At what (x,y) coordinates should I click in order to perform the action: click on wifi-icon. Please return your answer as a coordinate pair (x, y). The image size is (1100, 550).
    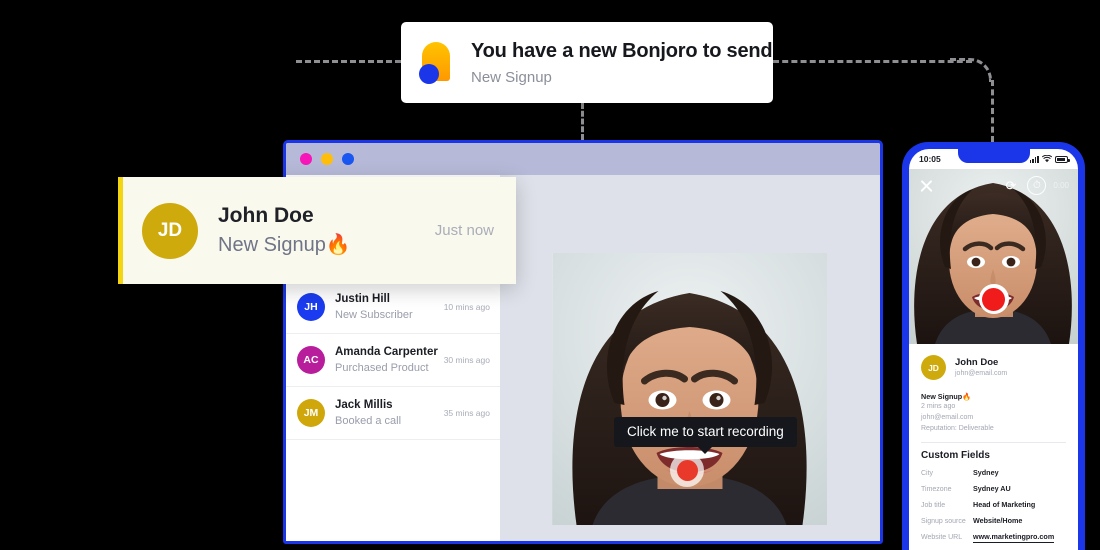
    Looking at the image, I should click on (1047, 159).